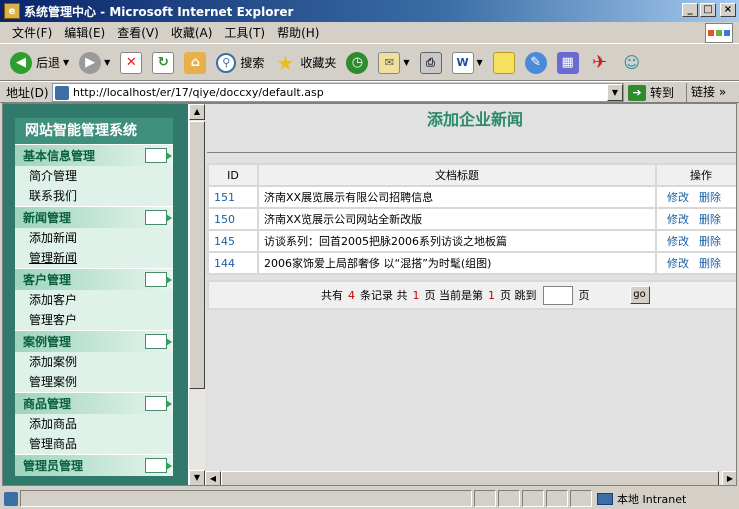 Image resolution: width=739 pixels, height=509 pixels. What do you see at coordinates (94, 217) in the screenshot?
I see `group-news: 新闻管理` at bounding box center [94, 217].